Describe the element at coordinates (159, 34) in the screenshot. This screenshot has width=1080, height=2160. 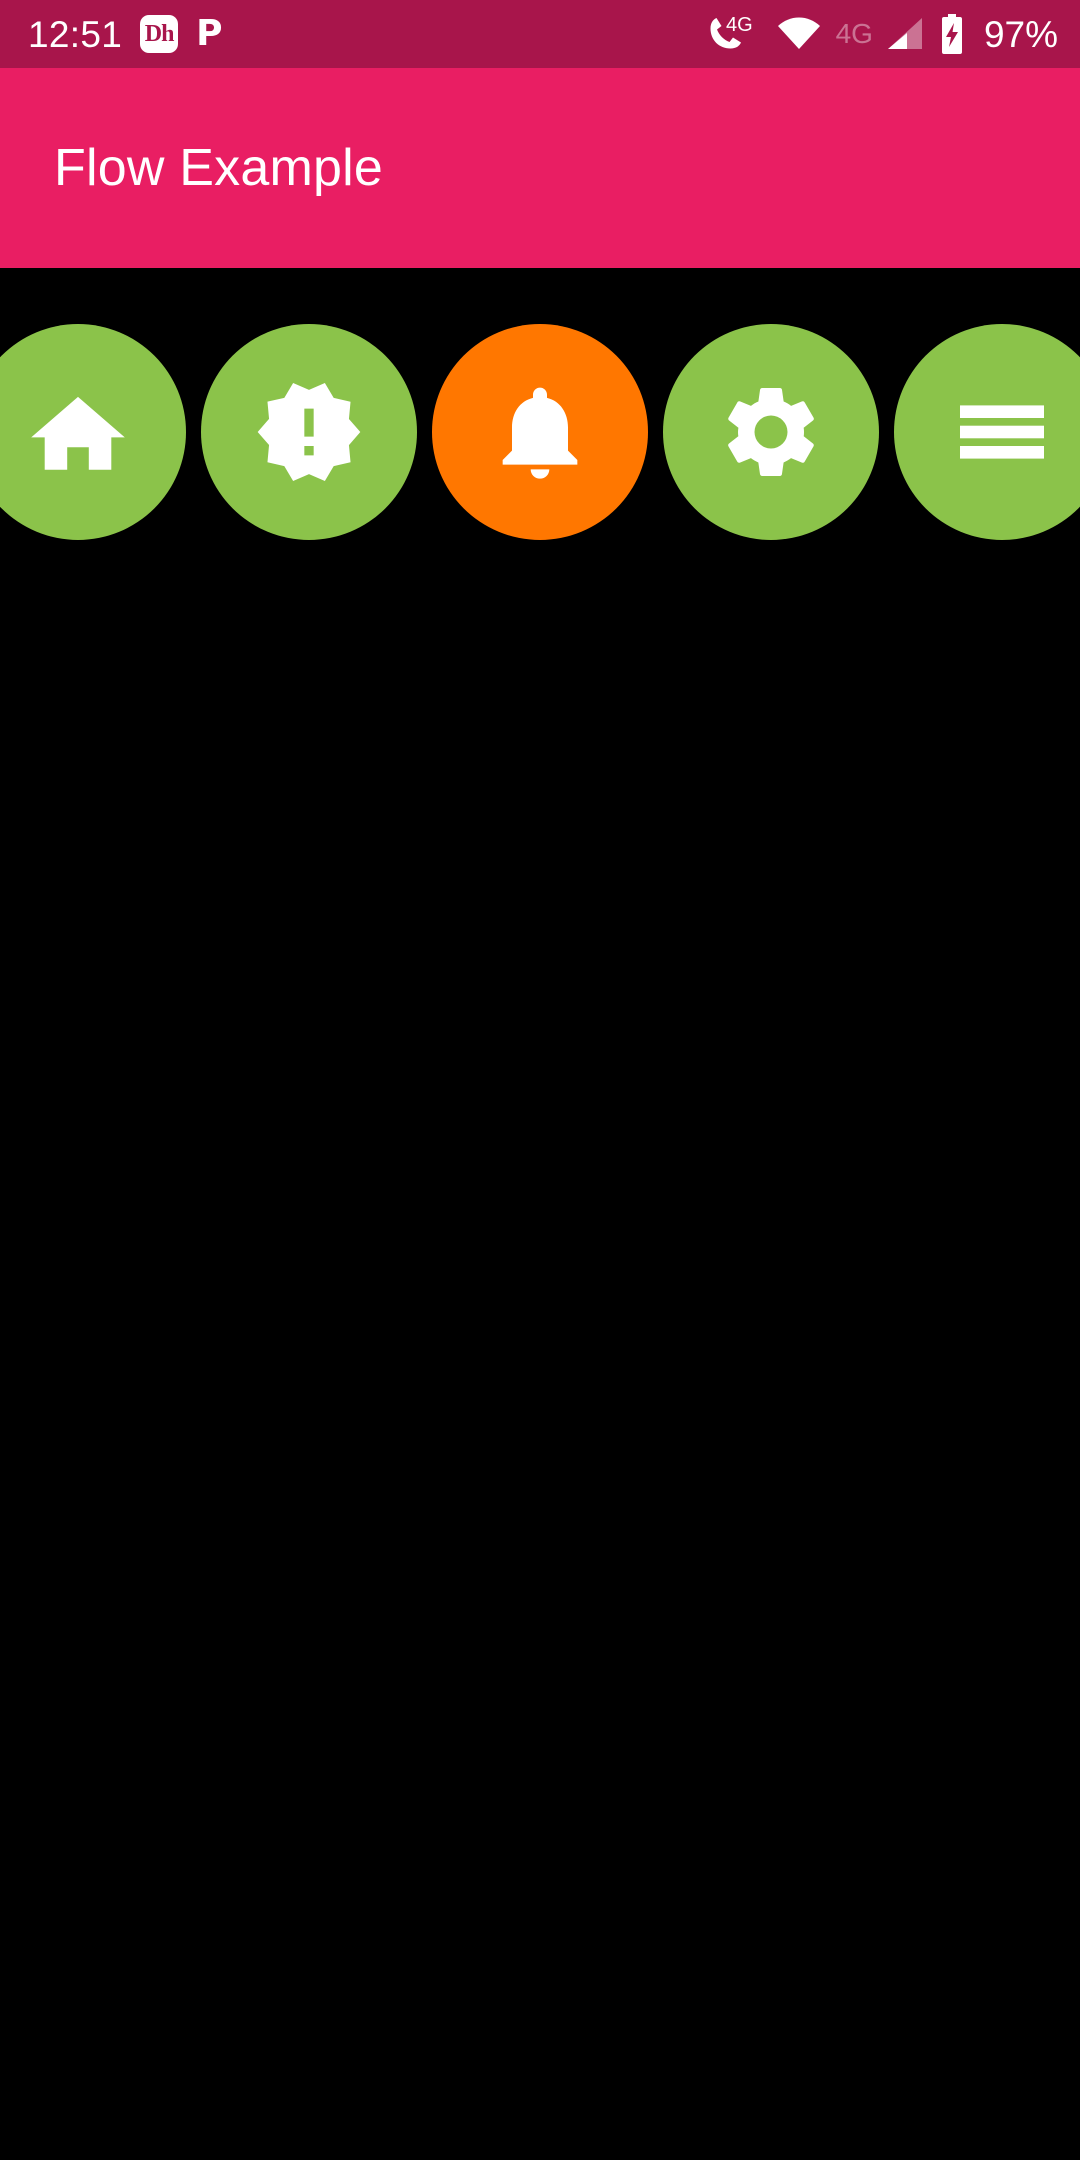
I see `hotstar-notification-icon: Dh` at that location.